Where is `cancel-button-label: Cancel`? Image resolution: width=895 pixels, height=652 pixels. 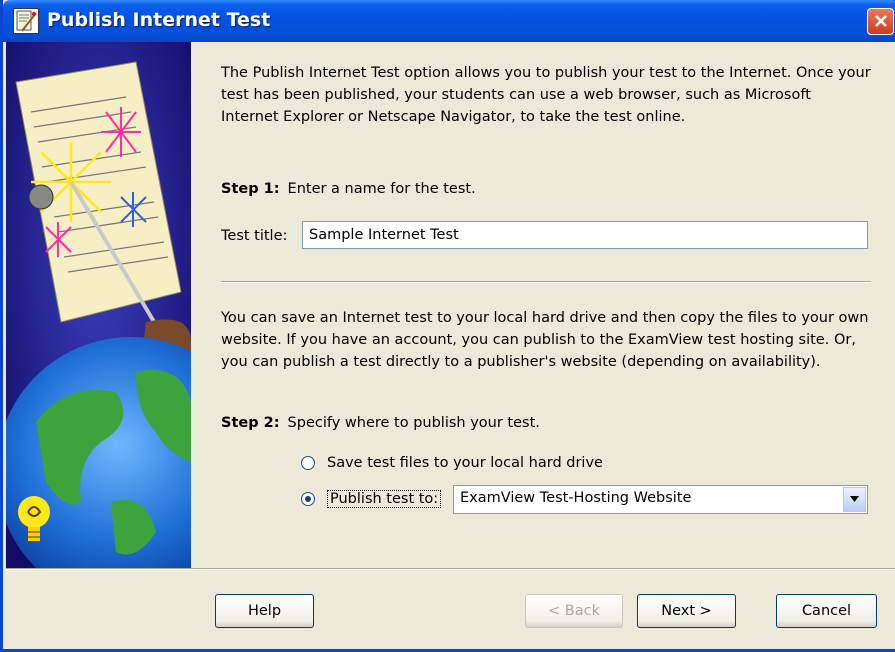
cancel-button-label: Cancel is located at coordinates (826, 611).